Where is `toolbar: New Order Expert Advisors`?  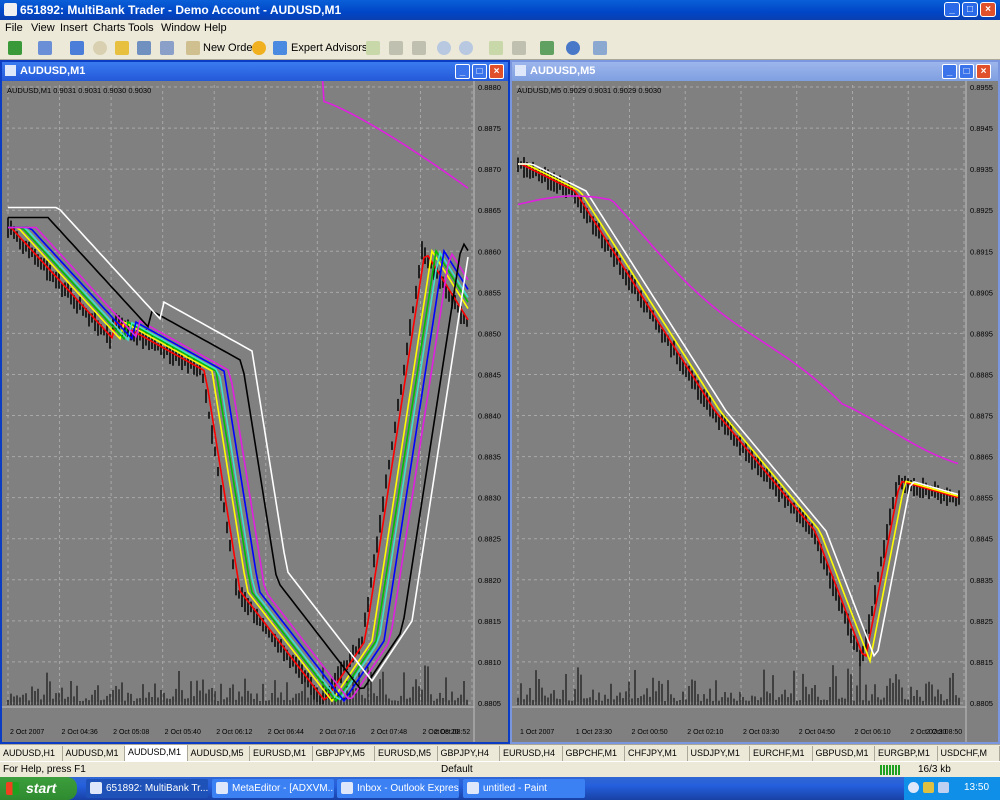 toolbar: New Order Expert Advisors is located at coordinates (500, 48).